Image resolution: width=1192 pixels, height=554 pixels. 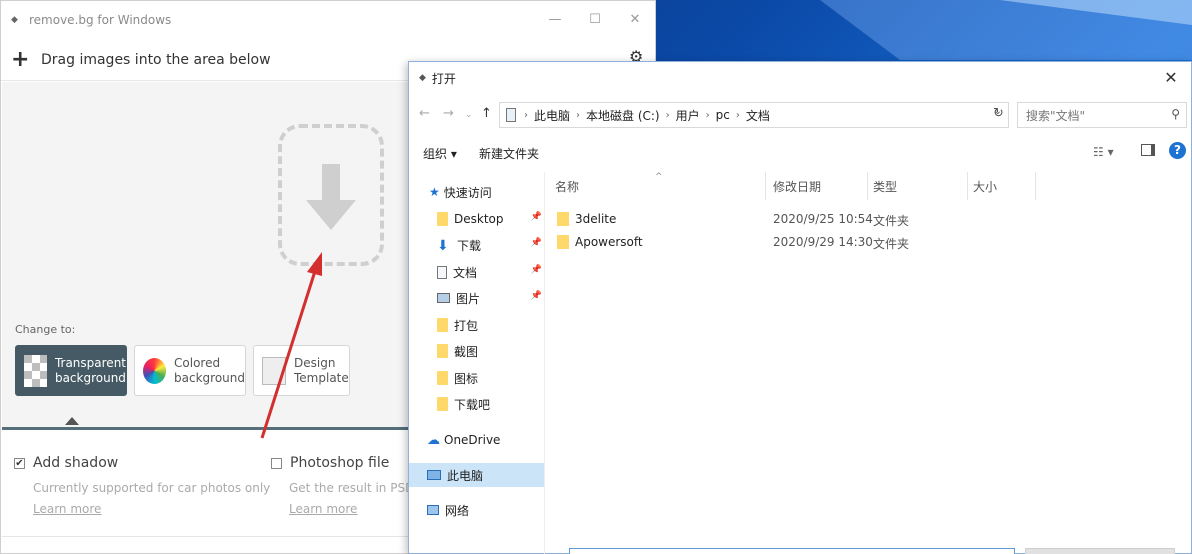 I want to click on column-modified: 修改日期, so click(x=797, y=186).